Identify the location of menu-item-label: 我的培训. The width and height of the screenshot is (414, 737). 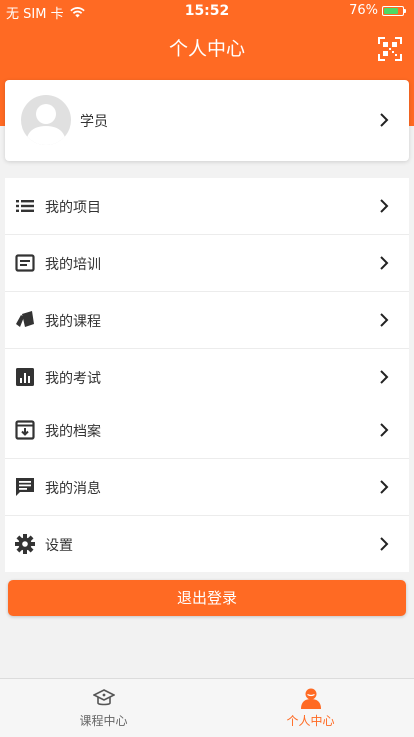
(73, 265).